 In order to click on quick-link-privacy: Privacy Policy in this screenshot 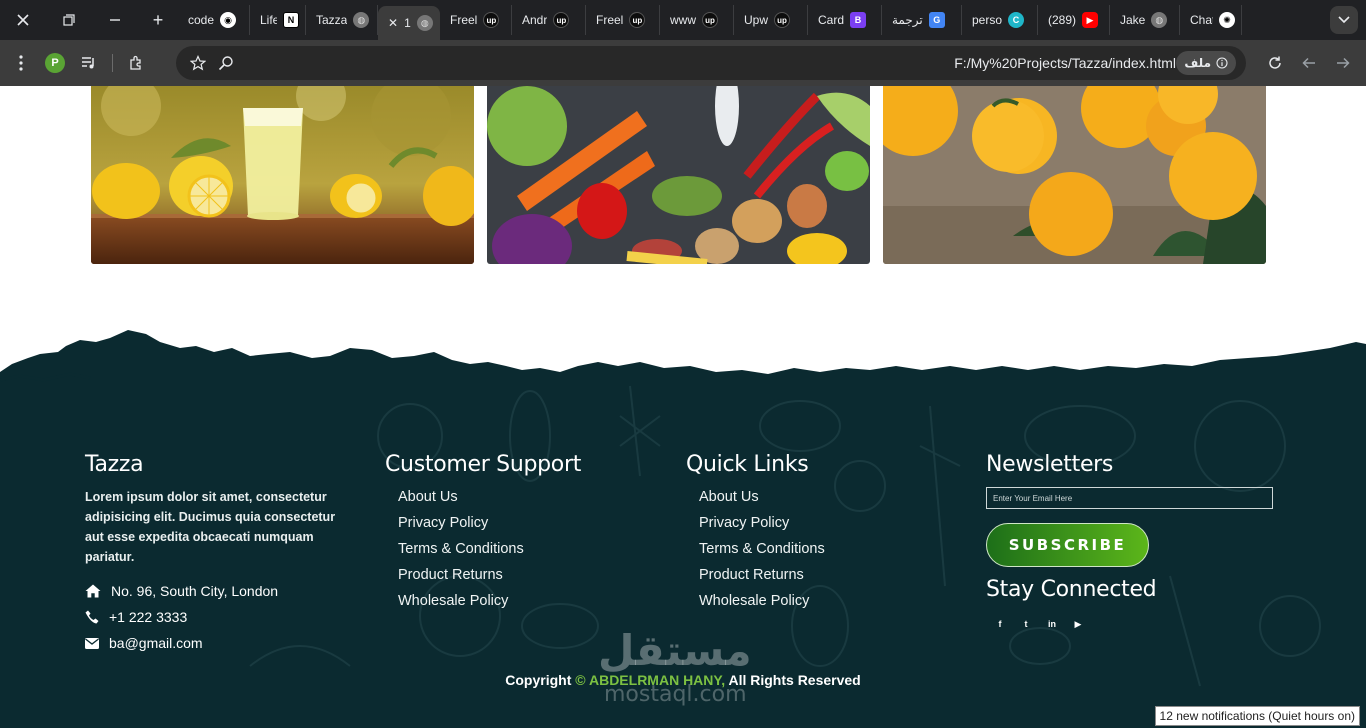, I will do `click(762, 526)`.